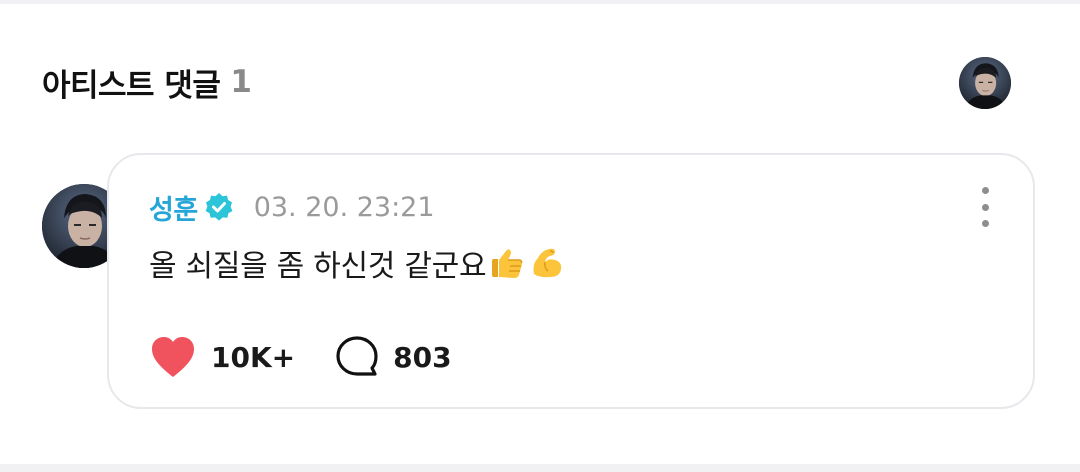  What do you see at coordinates (173, 357) in the screenshot?
I see `heart-icon` at bounding box center [173, 357].